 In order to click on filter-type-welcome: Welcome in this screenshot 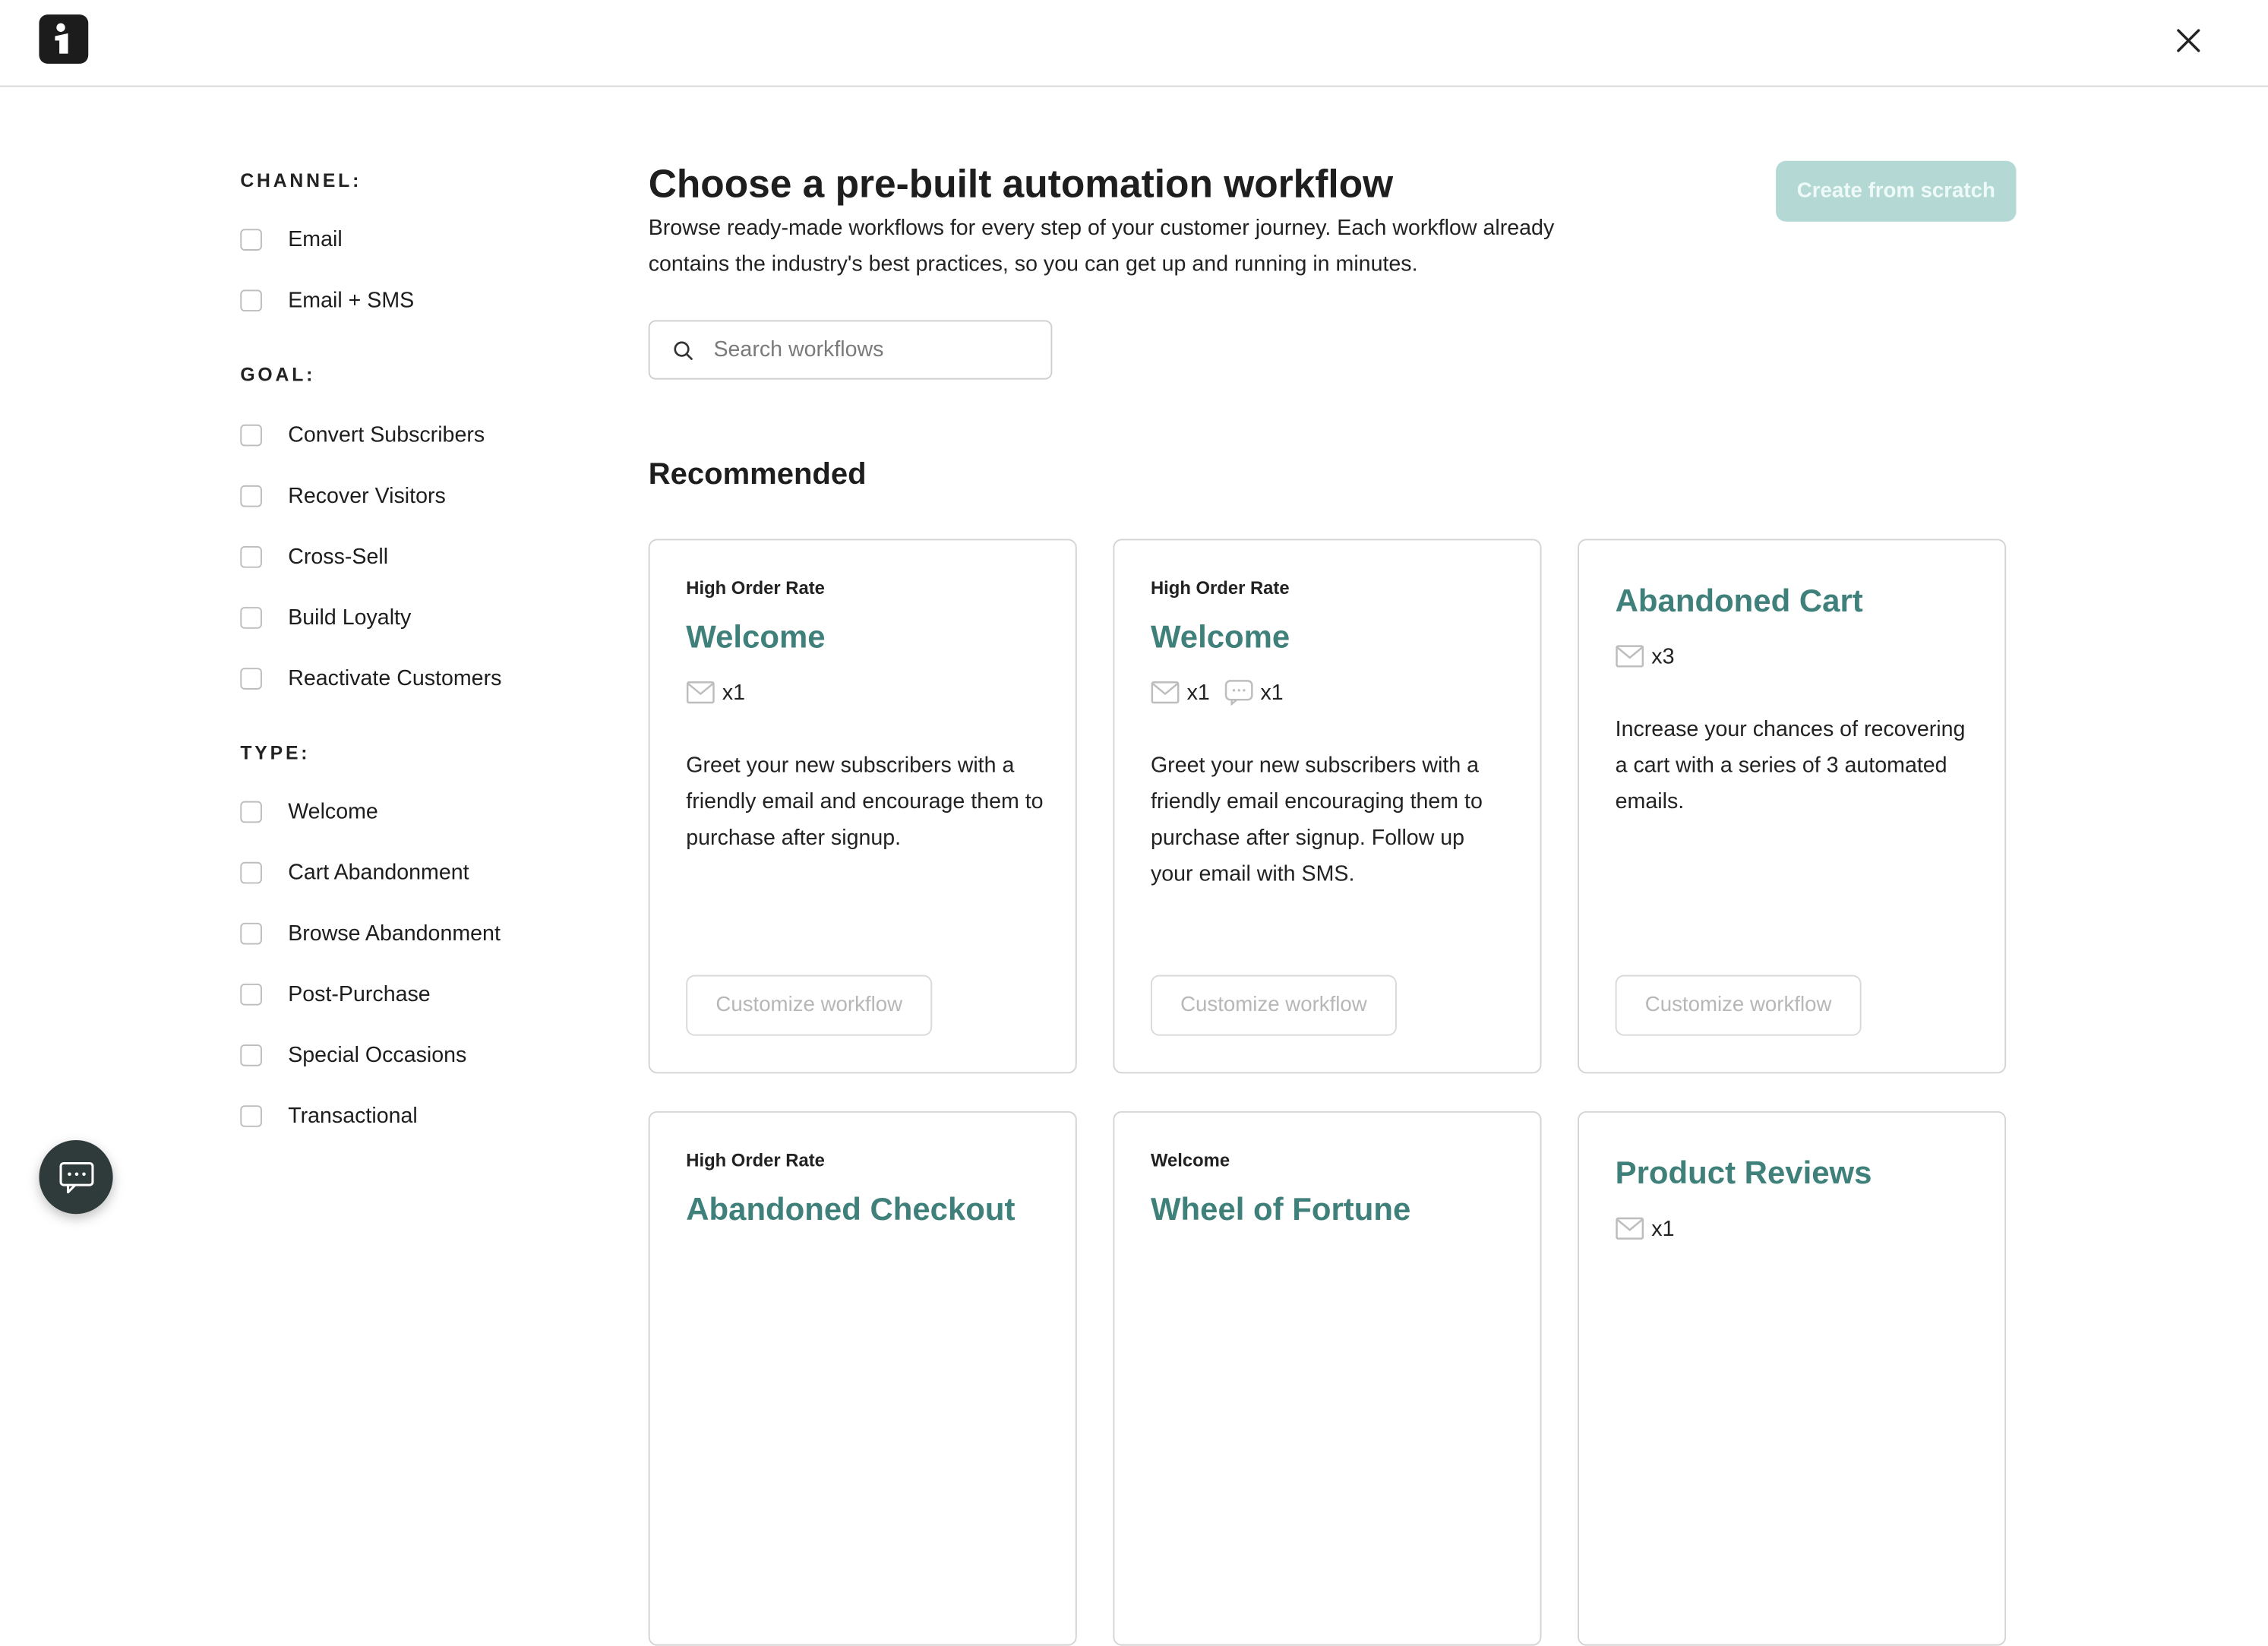, I will do `click(309, 811)`.